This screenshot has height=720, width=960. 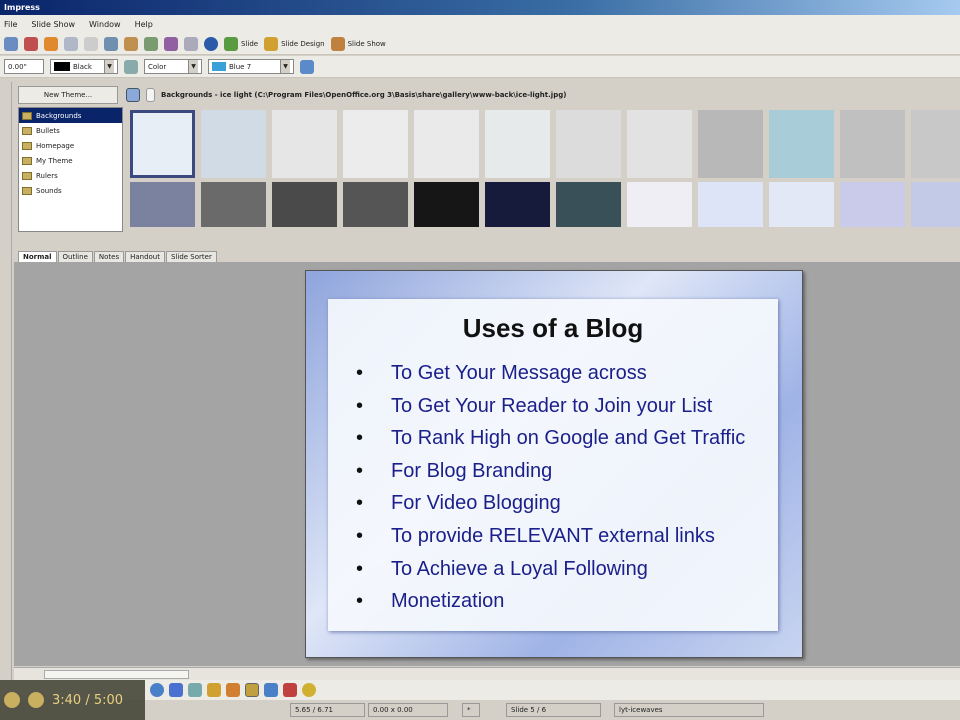 I want to click on bullet-text: To Achieve a Loyal Following, so click(x=519, y=568).